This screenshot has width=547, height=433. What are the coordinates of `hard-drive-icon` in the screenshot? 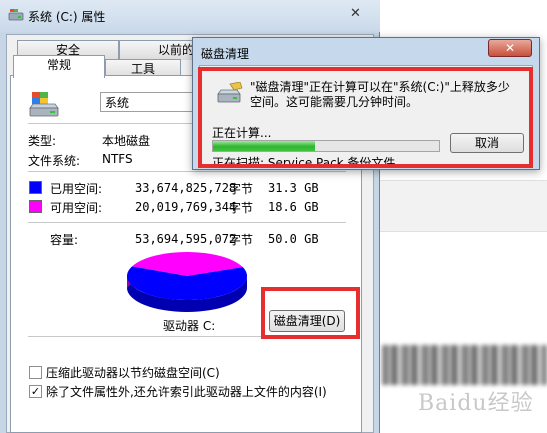 It's located at (44, 104).